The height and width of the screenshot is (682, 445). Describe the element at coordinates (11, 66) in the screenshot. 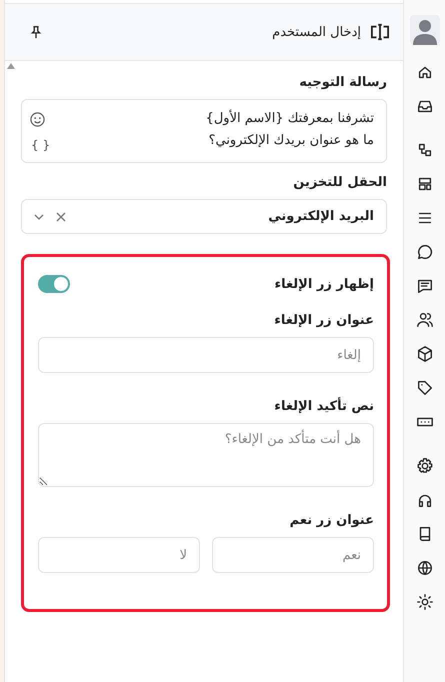

I see `scroll-up-icon` at that location.